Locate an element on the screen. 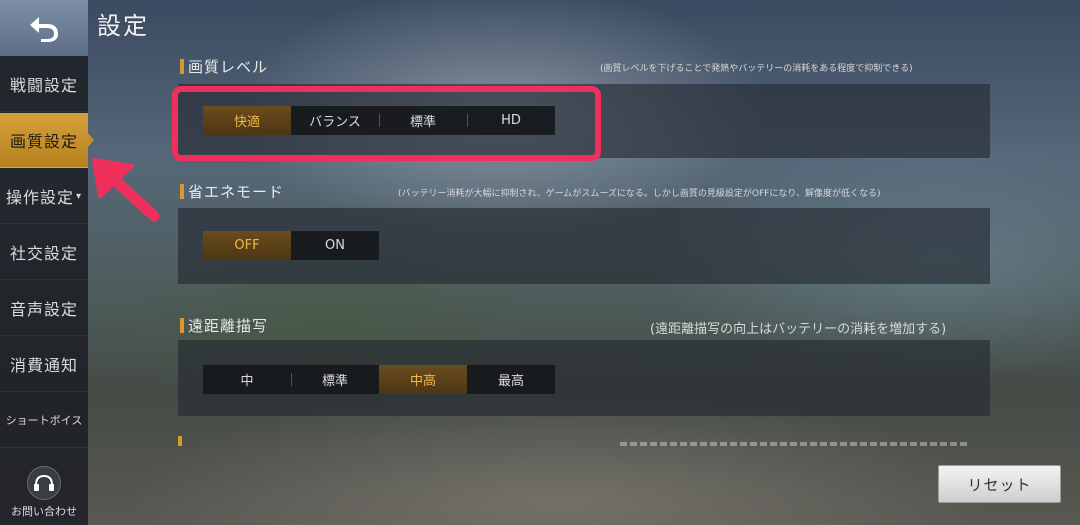  sidebar-item-label: 戦闘設定 is located at coordinates (43, 85).